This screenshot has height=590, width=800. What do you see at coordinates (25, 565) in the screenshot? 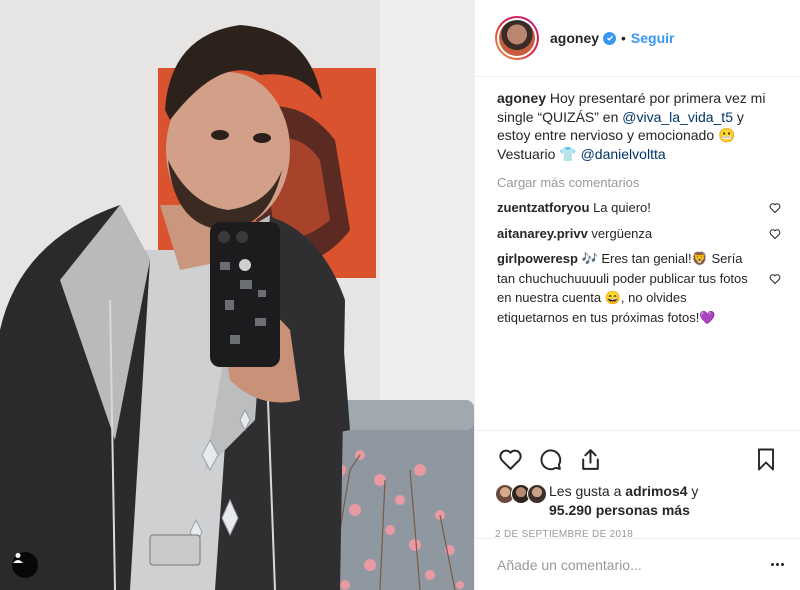
I see `user-tag-button` at bounding box center [25, 565].